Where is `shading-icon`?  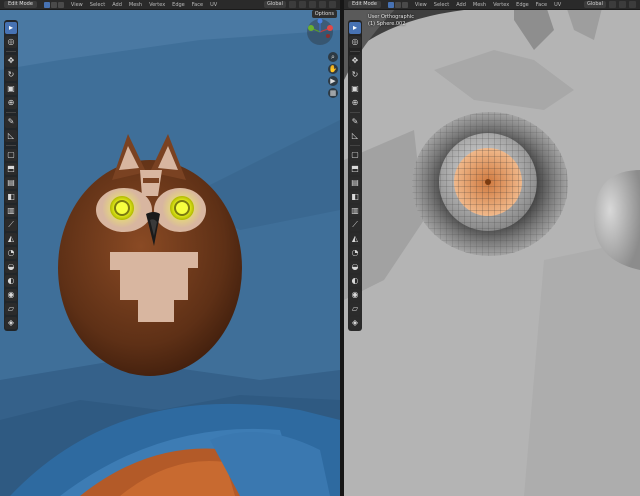
shading-icon is located at coordinates (332, 4).